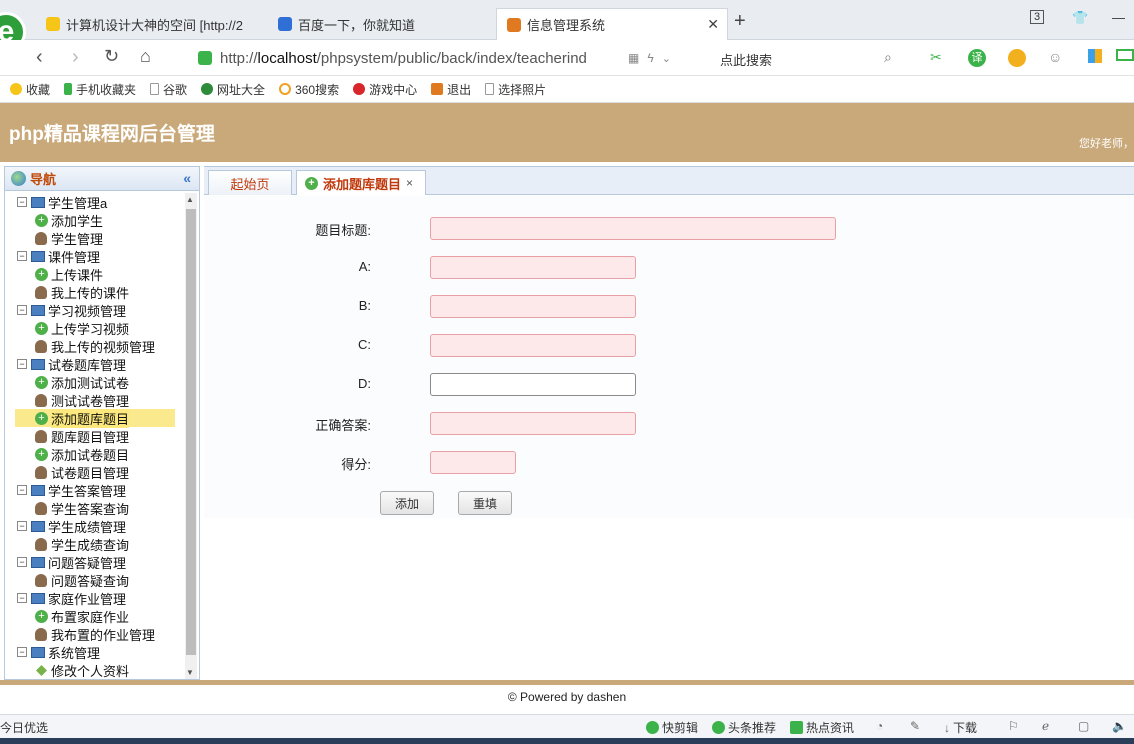  I want to click on sidebar-scrollbar: ▲ ▼, so click(191, 436).